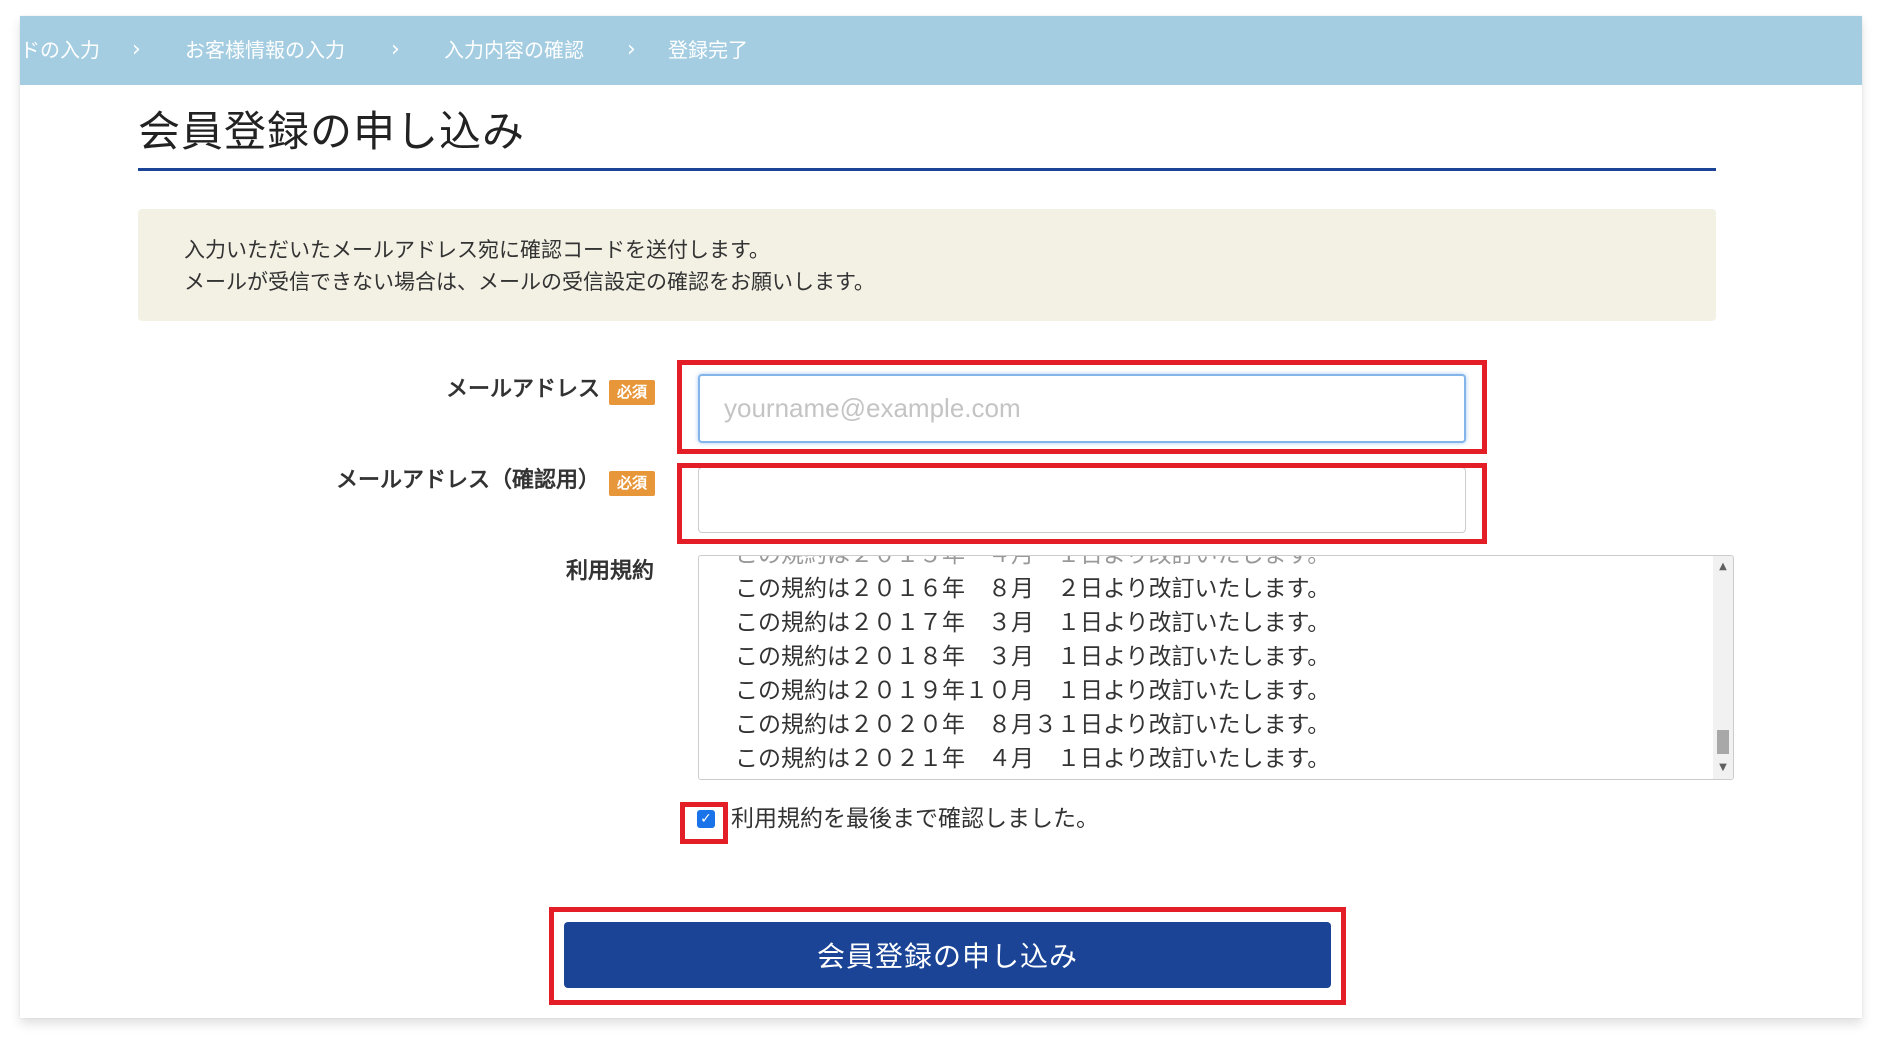  I want to click on breadcrumb-step-1: ドの入力, so click(60, 50).